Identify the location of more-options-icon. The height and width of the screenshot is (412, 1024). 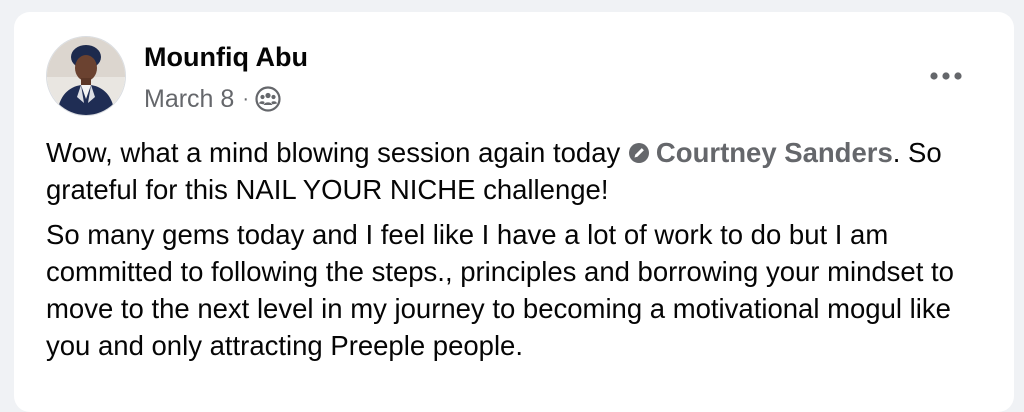
(946, 76).